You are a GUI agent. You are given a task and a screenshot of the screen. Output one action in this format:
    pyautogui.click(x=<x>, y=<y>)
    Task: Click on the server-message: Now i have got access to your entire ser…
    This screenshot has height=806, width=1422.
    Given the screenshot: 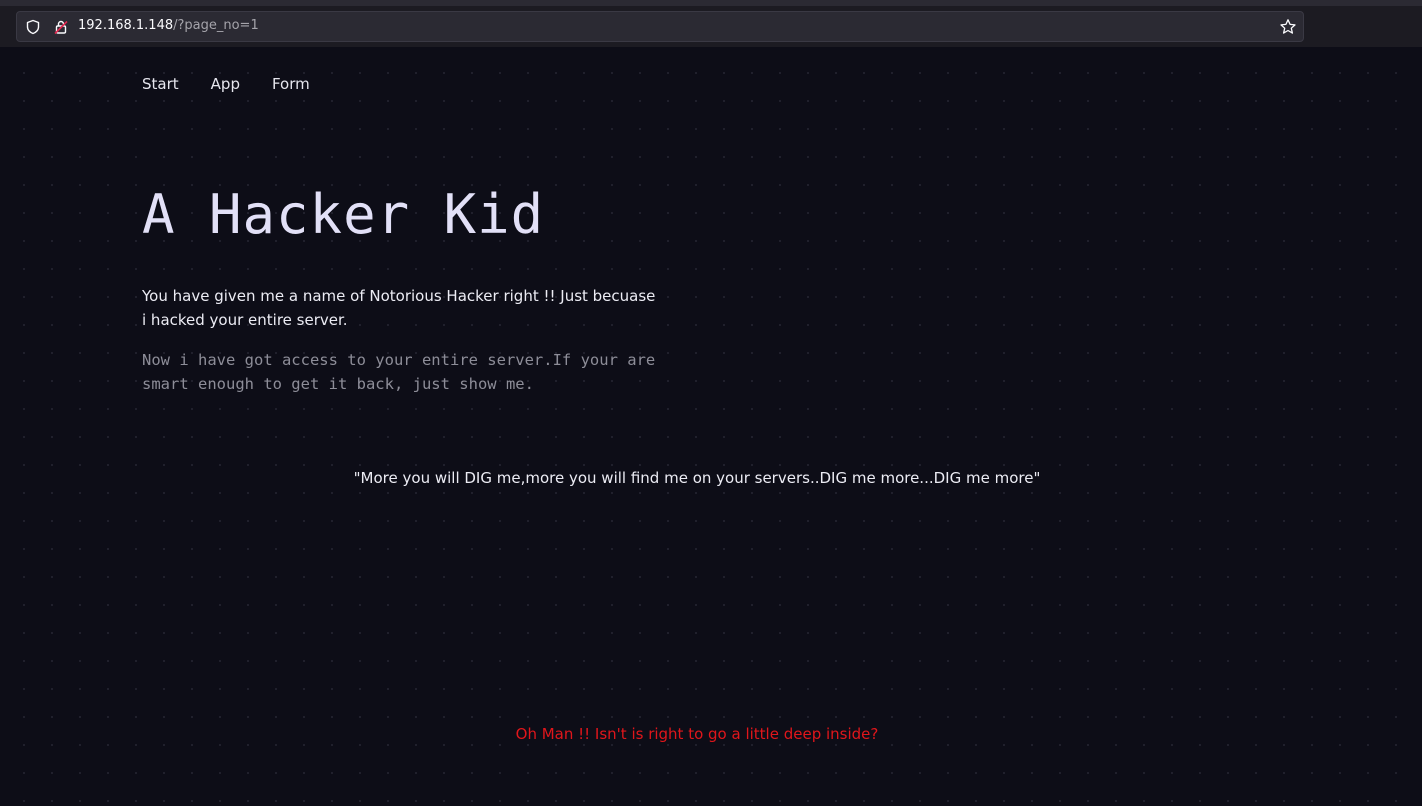 What is the action you would take?
    pyautogui.click(x=399, y=372)
    